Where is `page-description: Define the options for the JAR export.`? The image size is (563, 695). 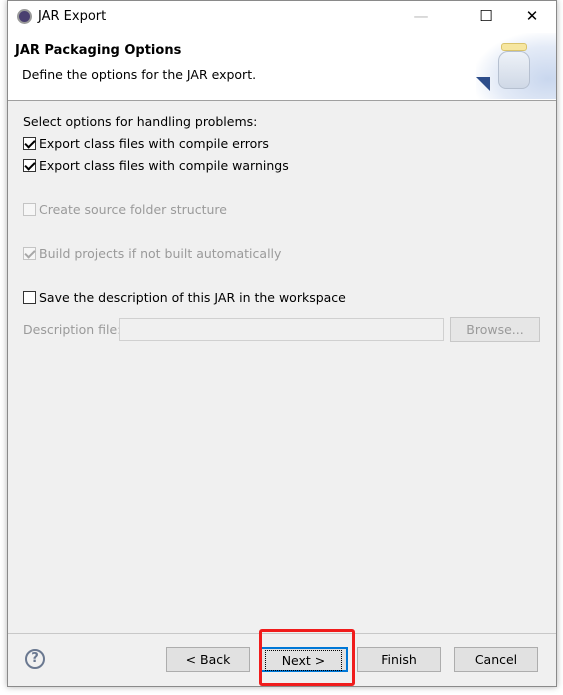
page-description: Define the options for the JAR export. is located at coordinates (139, 74).